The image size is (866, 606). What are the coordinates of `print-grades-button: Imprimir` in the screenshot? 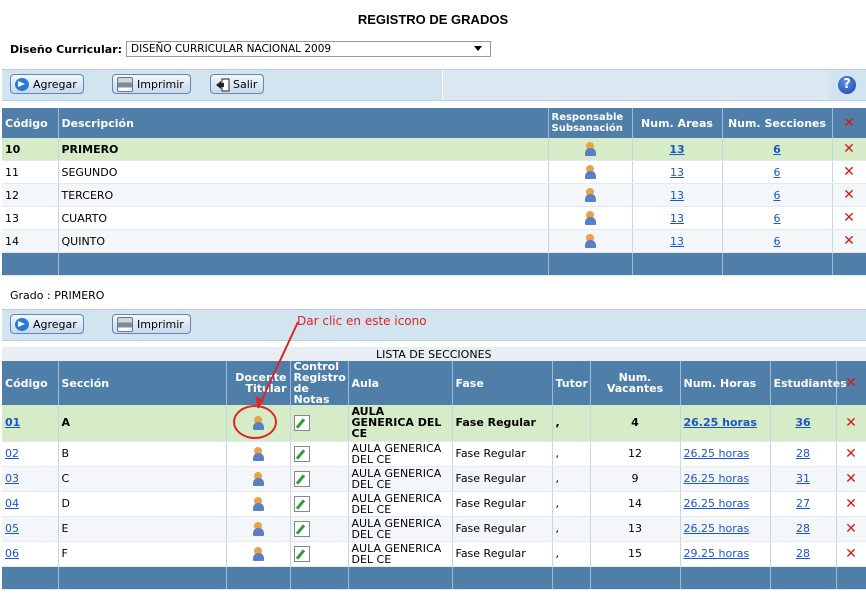 It's located at (151, 84).